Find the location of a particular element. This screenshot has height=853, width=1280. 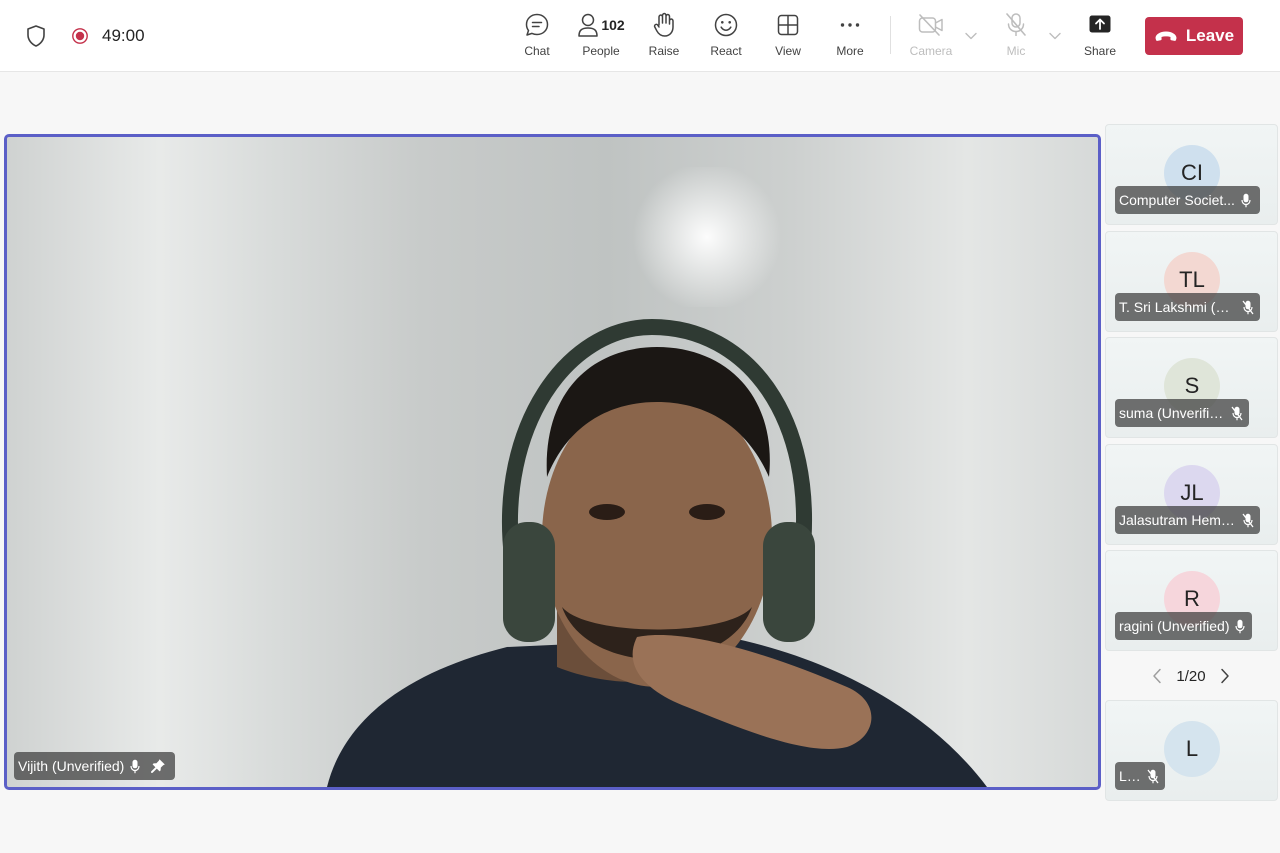

toolbar-divider is located at coordinates (890, 35).